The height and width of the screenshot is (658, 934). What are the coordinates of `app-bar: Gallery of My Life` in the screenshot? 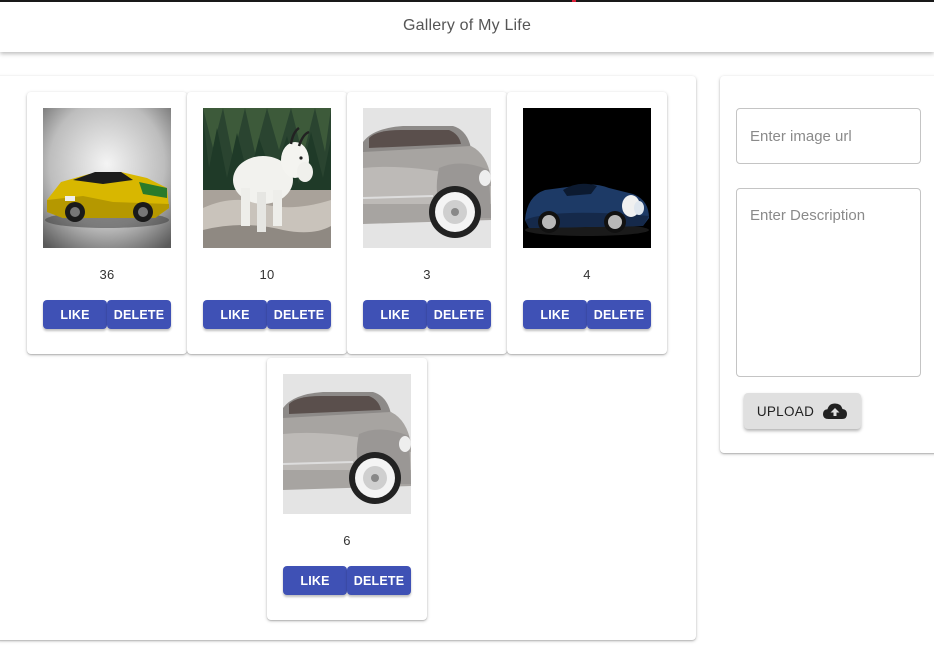 It's located at (467, 27).